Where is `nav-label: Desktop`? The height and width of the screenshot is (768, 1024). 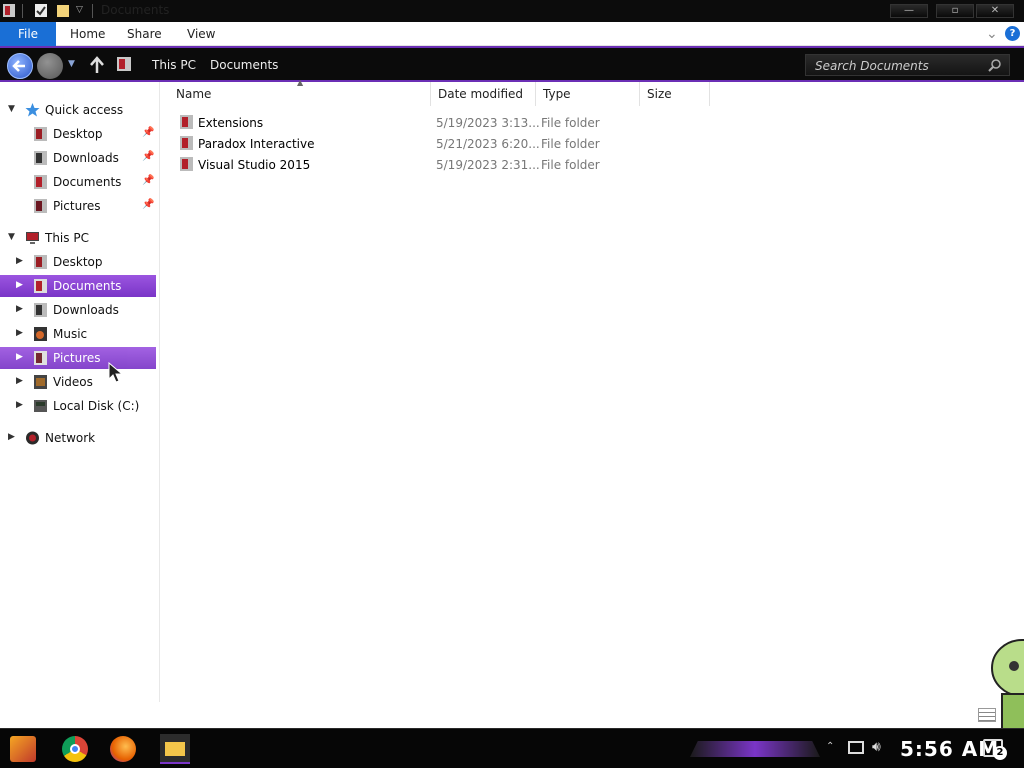
nav-label: Desktop is located at coordinates (78, 262).